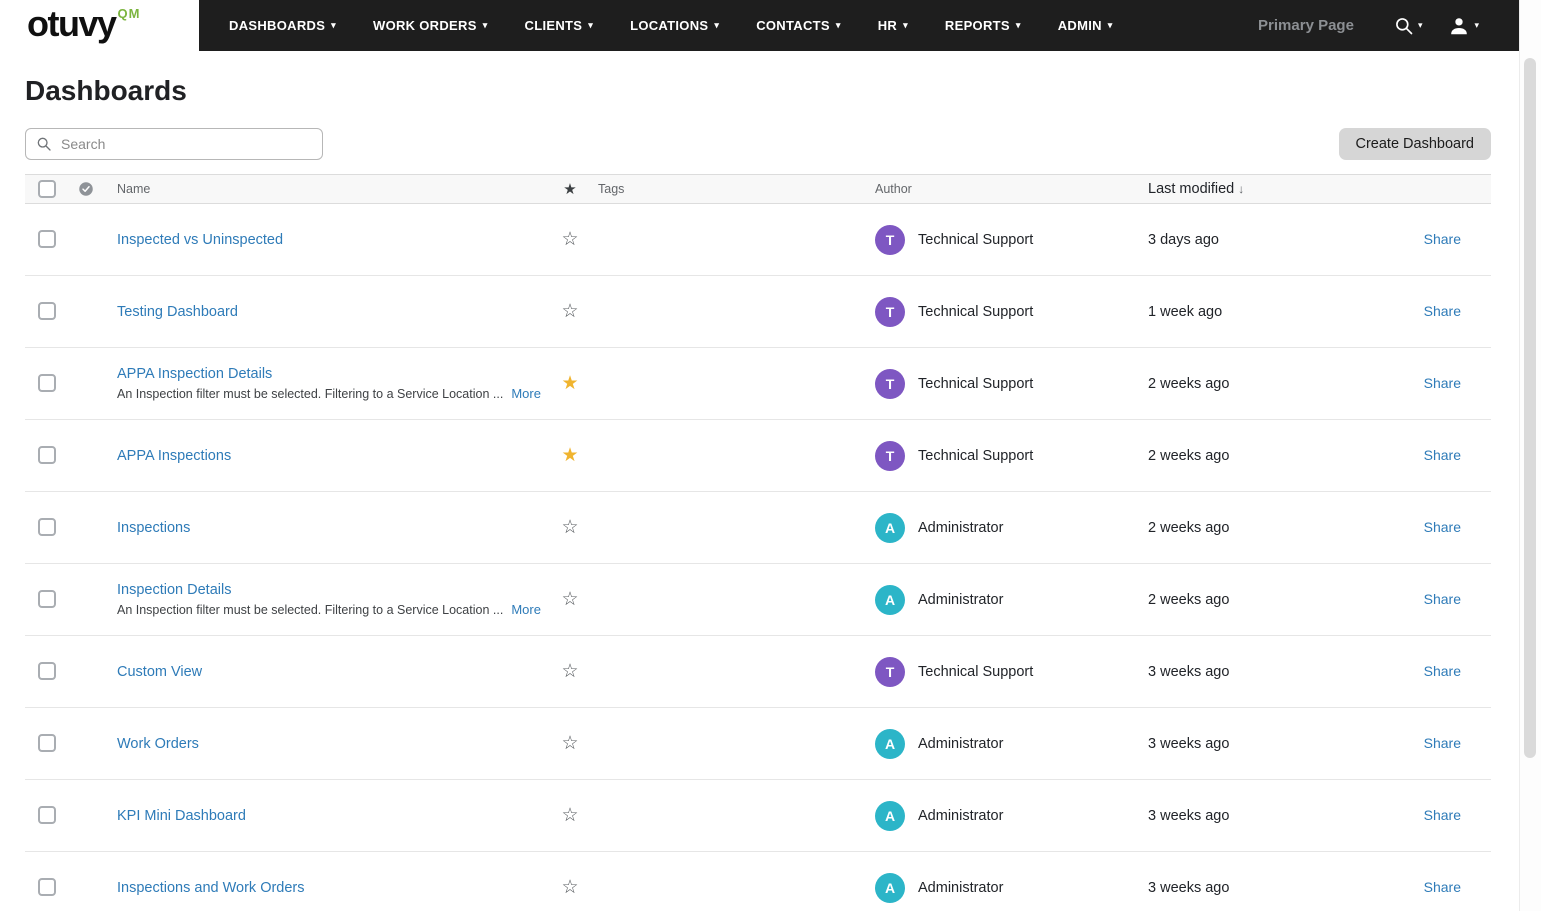  I want to click on search-input, so click(186, 144).